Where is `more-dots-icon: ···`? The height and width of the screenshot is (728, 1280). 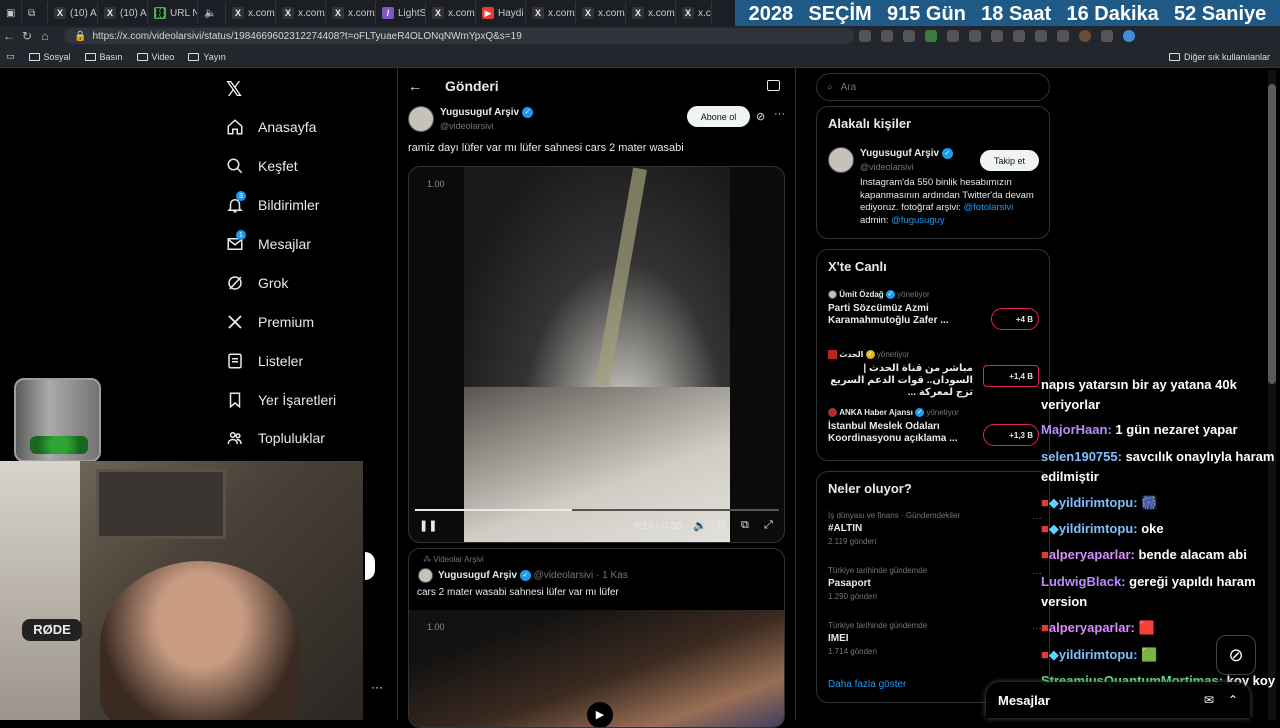
more-dots-icon: ··· is located at coordinates (377, 687).